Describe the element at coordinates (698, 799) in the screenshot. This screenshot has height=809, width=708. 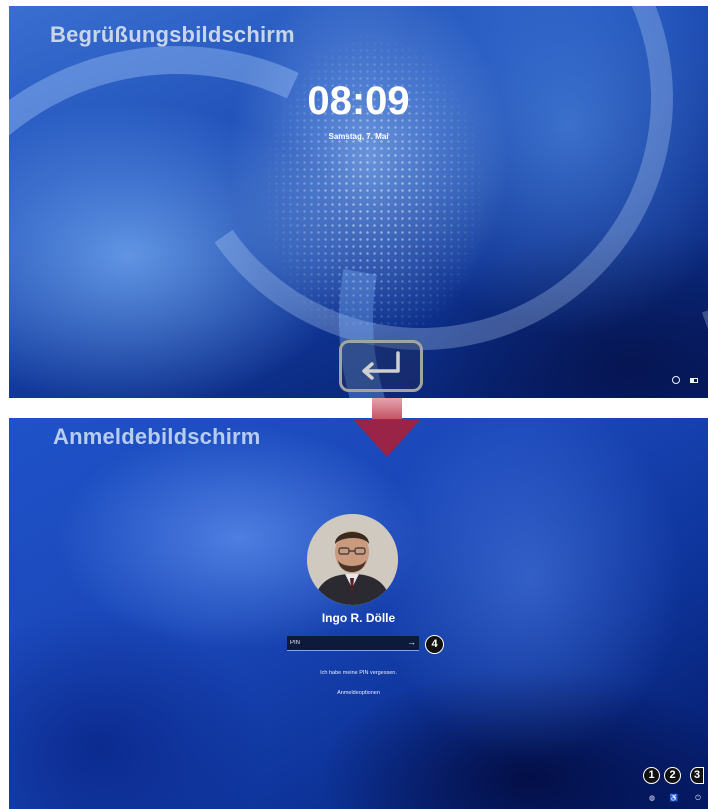
I see `power-icon: ⏻` at that location.